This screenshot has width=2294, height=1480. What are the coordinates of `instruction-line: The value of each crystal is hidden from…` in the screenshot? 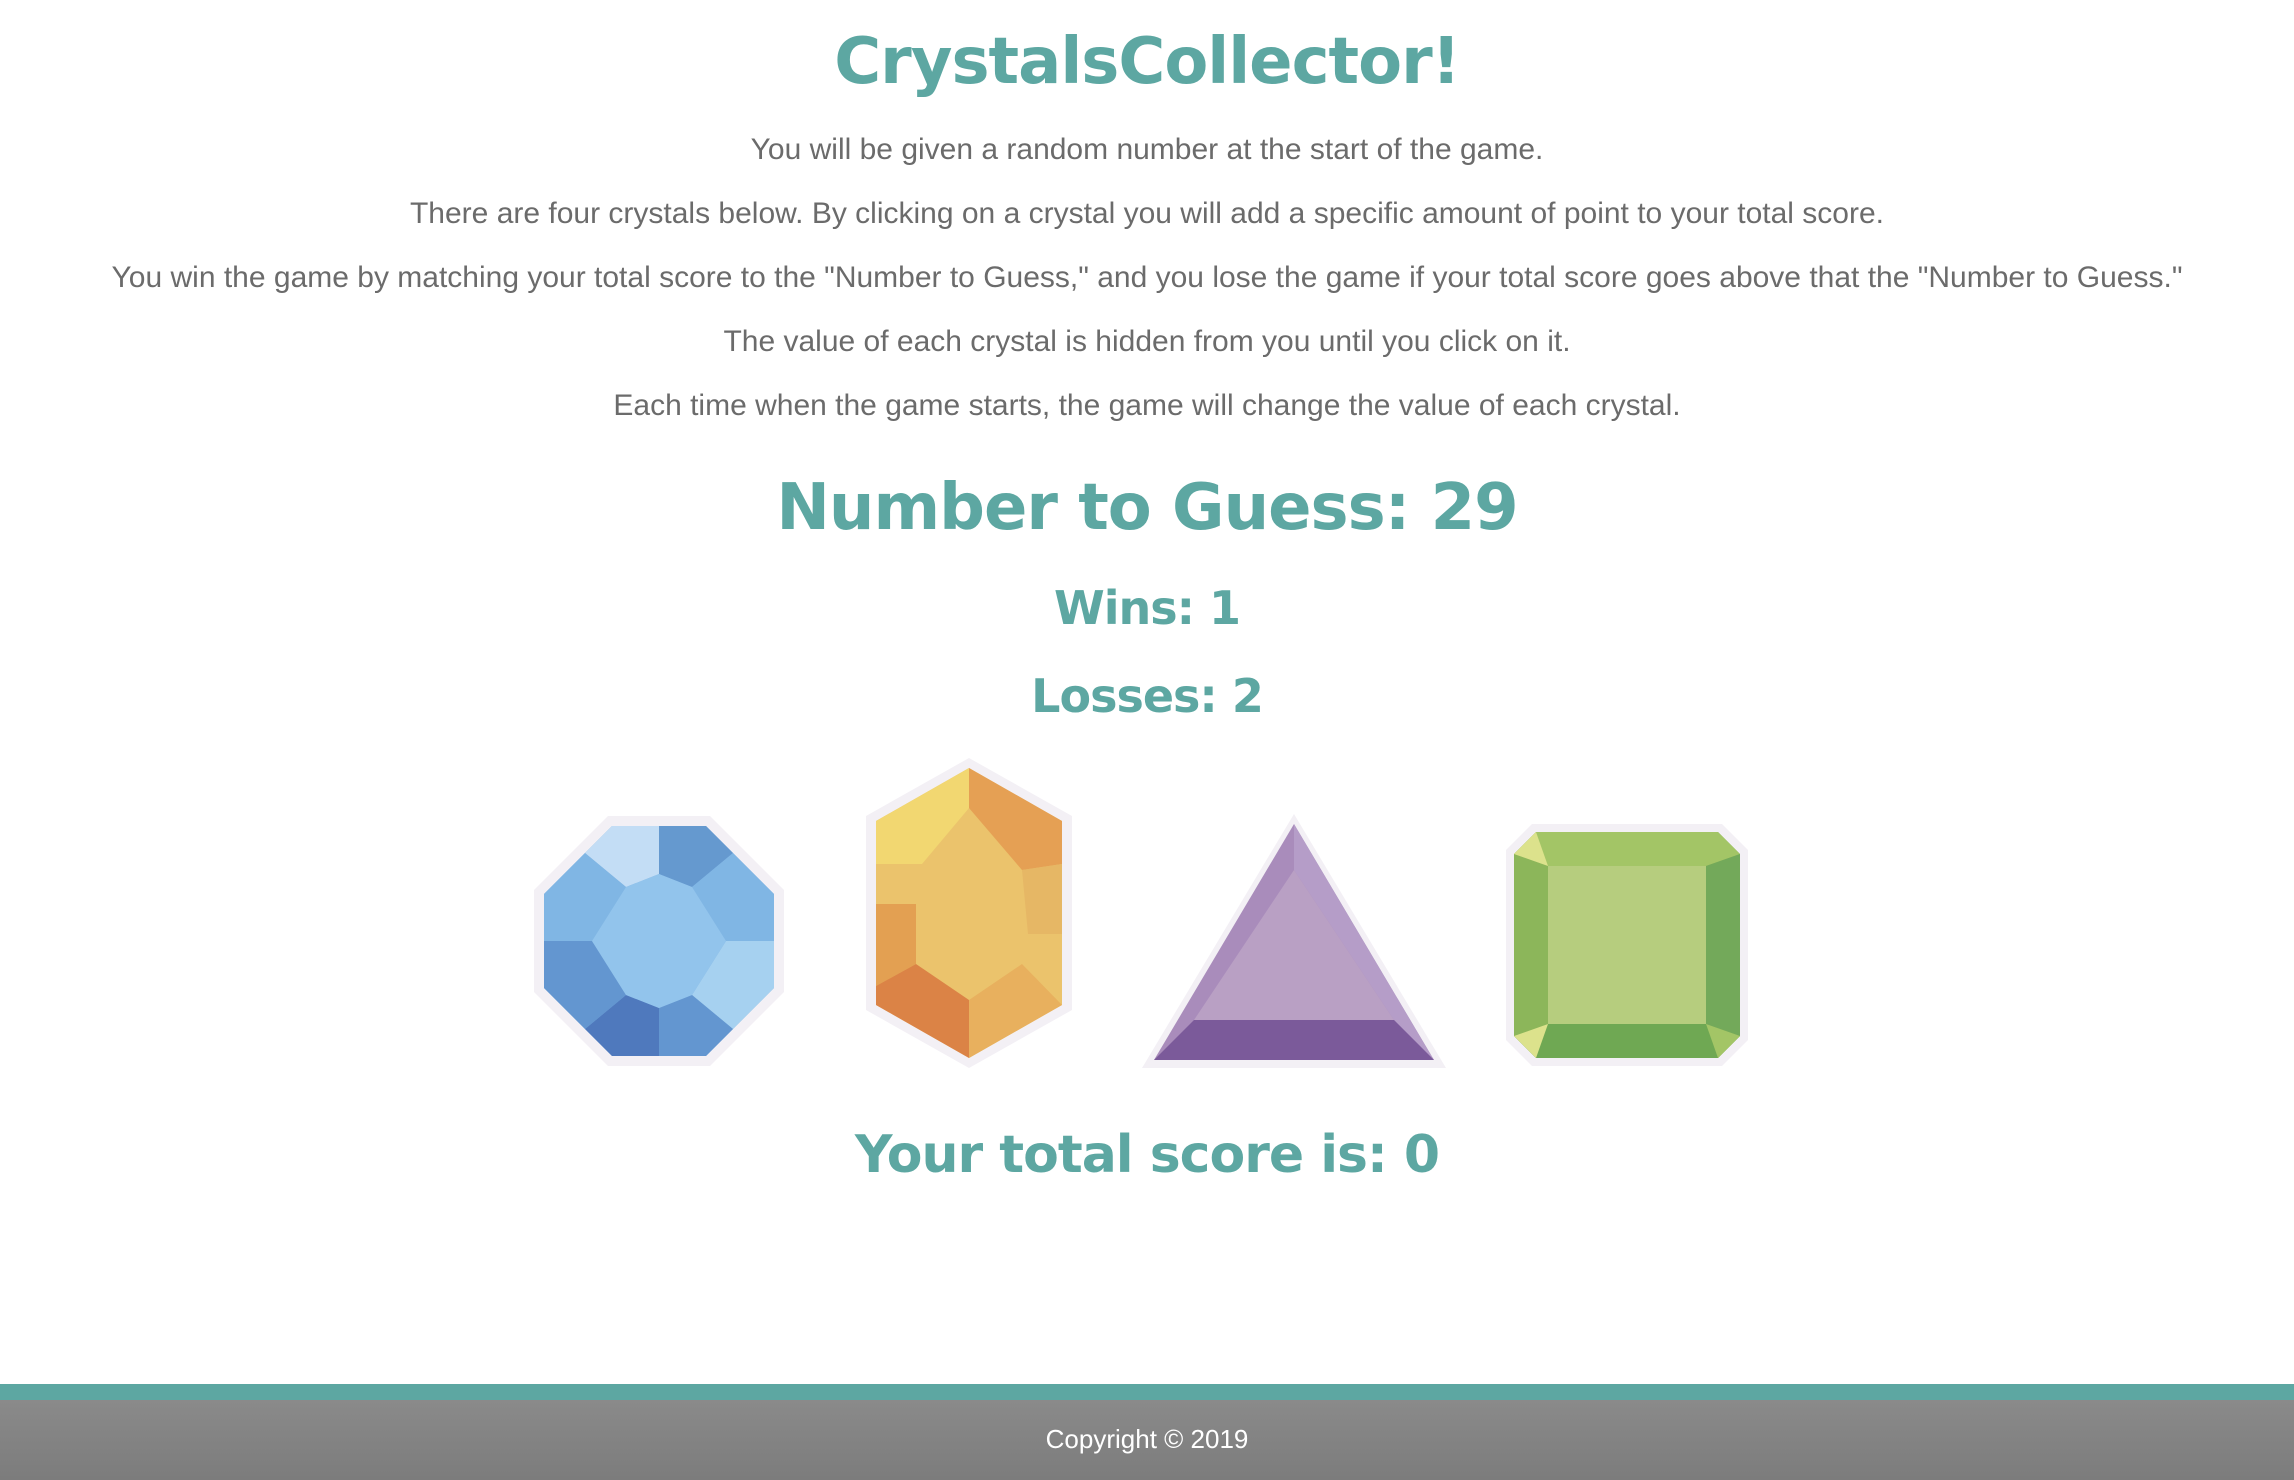 It's located at (1147, 341).